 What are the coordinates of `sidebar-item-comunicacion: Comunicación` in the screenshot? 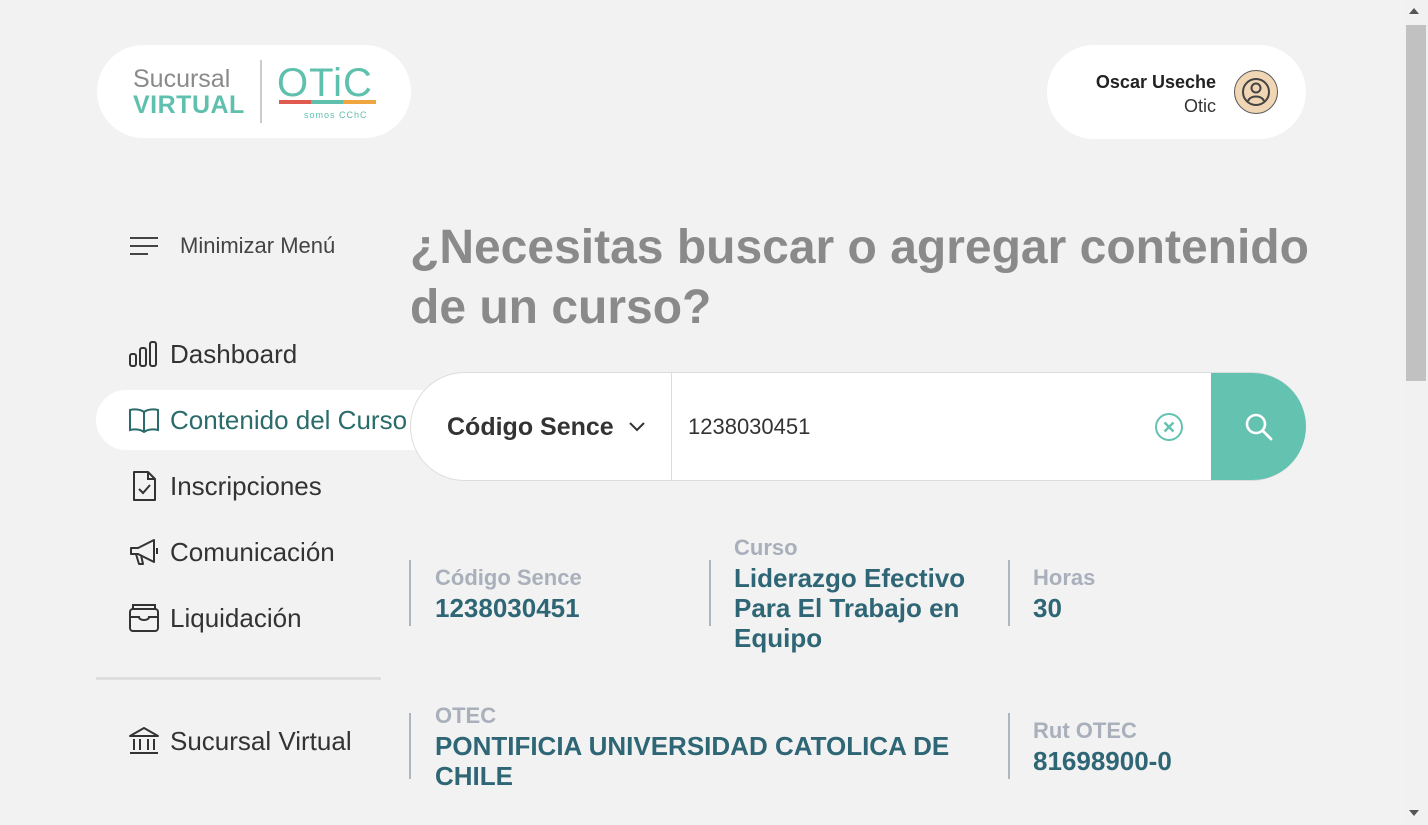 It's located at (231, 552).